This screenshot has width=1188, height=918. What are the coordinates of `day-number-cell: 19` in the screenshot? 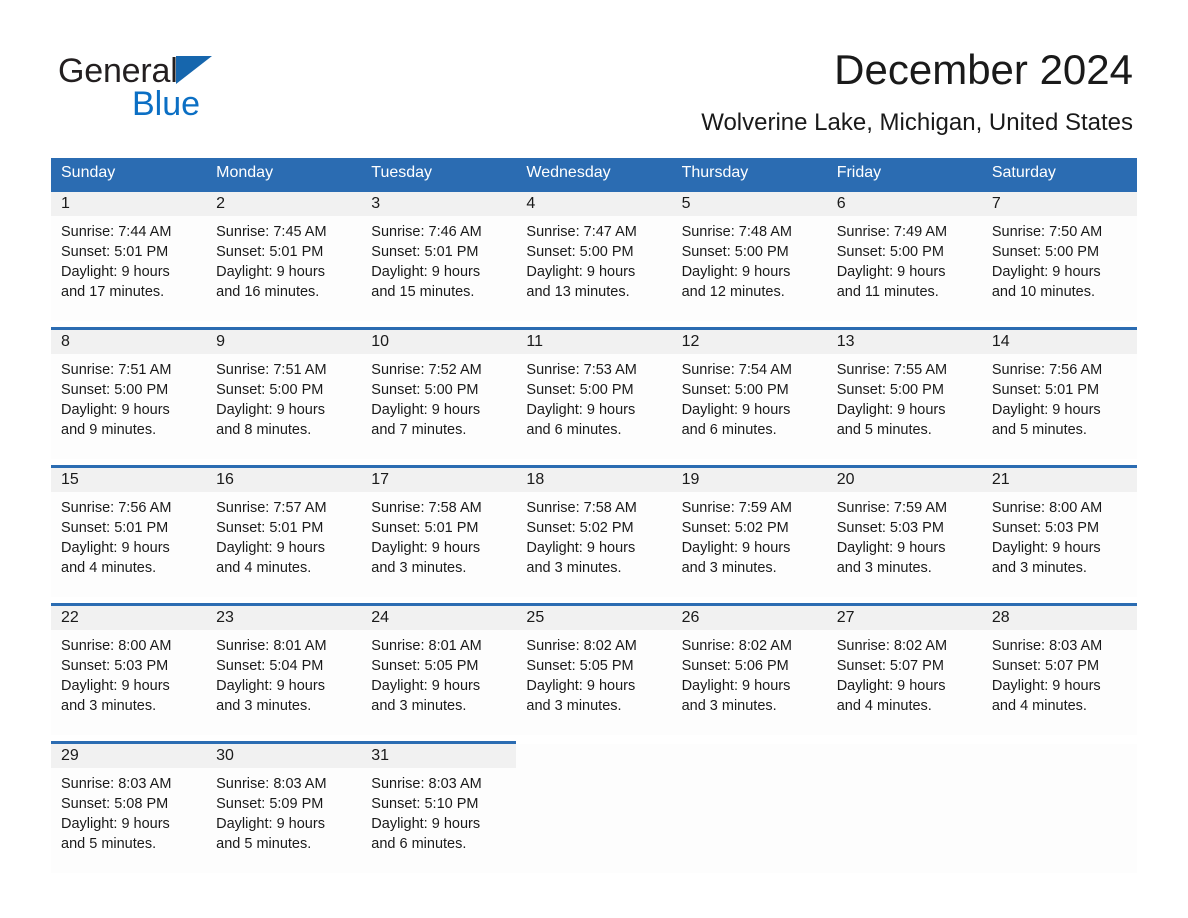 It's located at (749, 478).